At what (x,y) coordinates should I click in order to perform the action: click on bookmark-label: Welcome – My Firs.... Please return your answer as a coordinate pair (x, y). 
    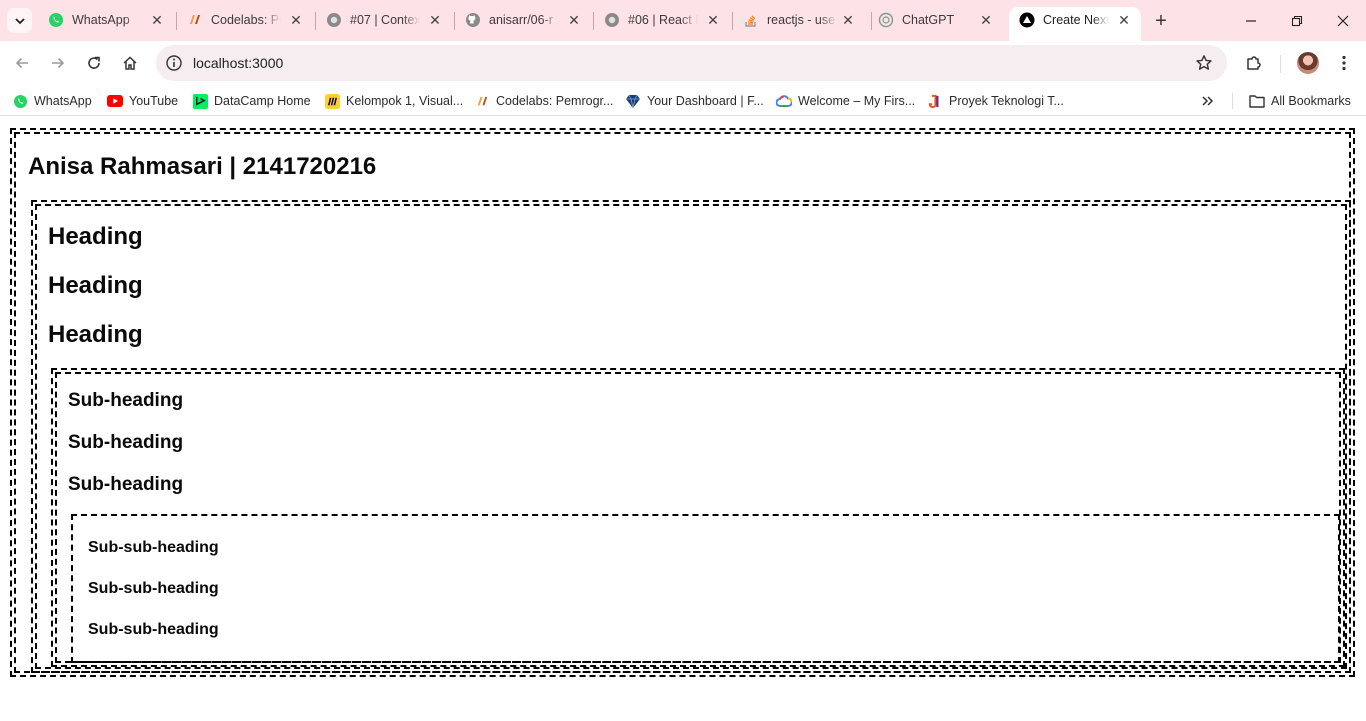
    Looking at the image, I should click on (857, 101).